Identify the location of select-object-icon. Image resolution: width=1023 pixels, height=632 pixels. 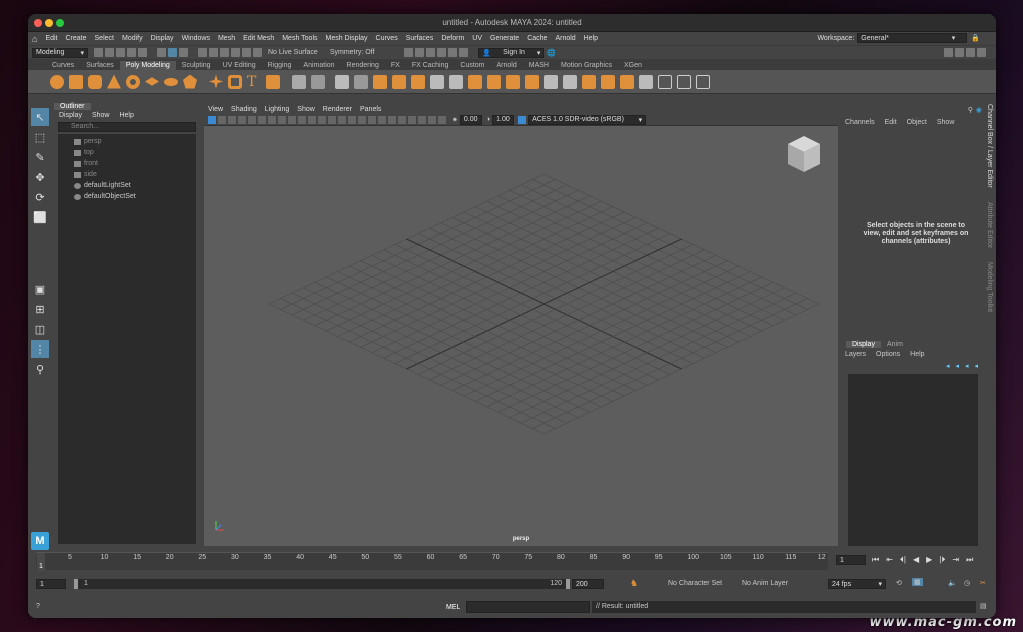
(172, 52).